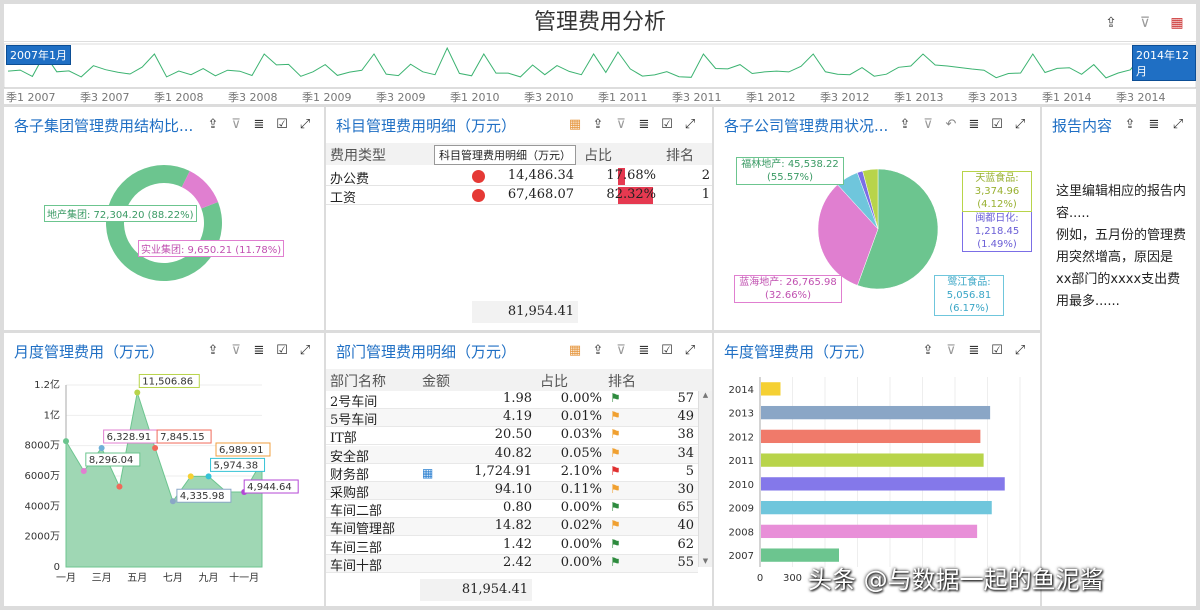 The height and width of the screenshot is (610, 1200). Describe the element at coordinates (1177, 23) in the screenshot. I see `calendar-icon: ▦` at that location.